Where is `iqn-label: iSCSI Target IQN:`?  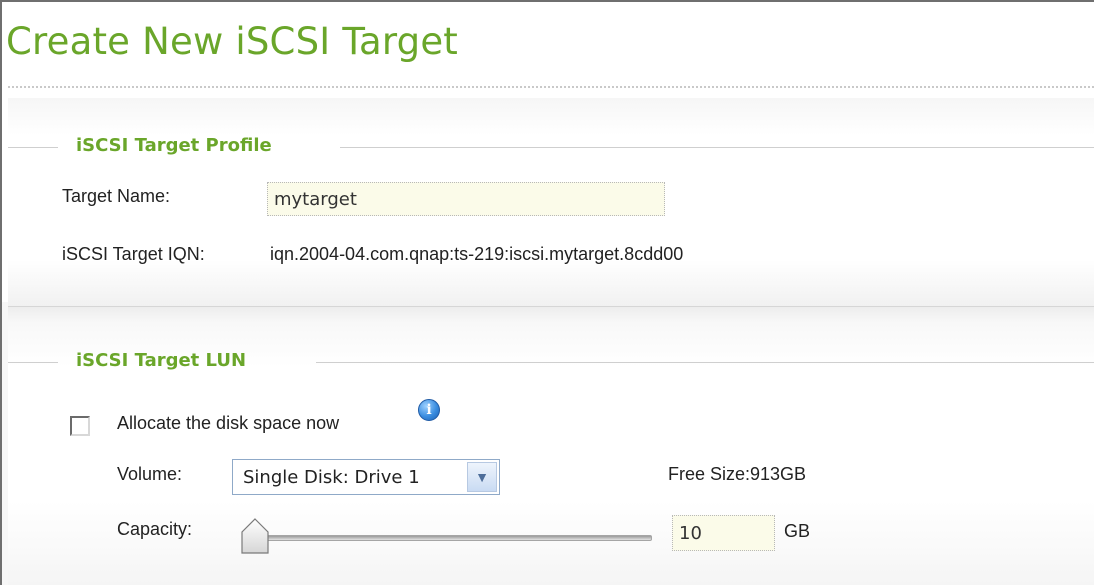 iqn-label: iSCSI Target IQN: is located at coordinates (133, 254).